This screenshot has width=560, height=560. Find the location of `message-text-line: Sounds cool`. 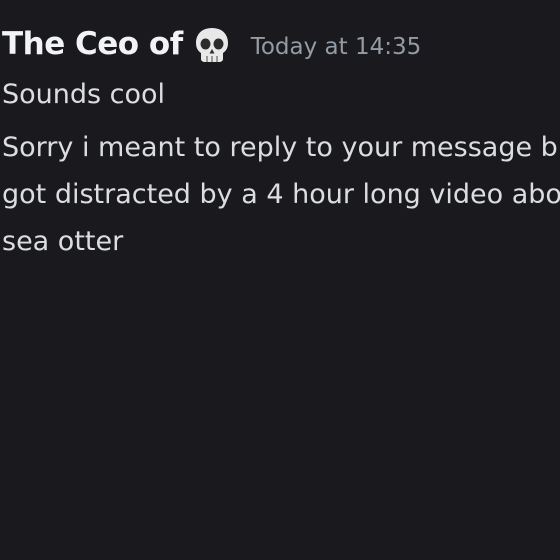

message-text-line: Sounds cool is located at coordinates (84, 94).